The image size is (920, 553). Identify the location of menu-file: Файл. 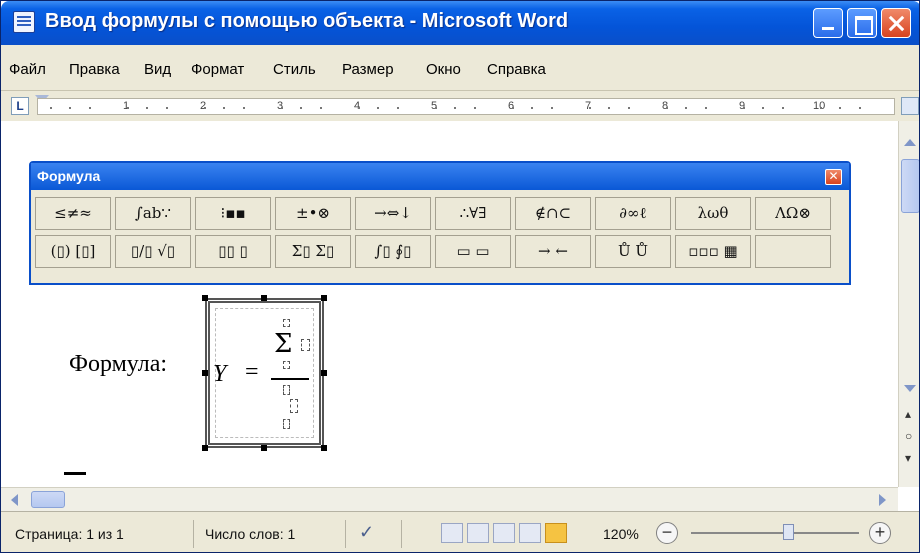
(27, 69).